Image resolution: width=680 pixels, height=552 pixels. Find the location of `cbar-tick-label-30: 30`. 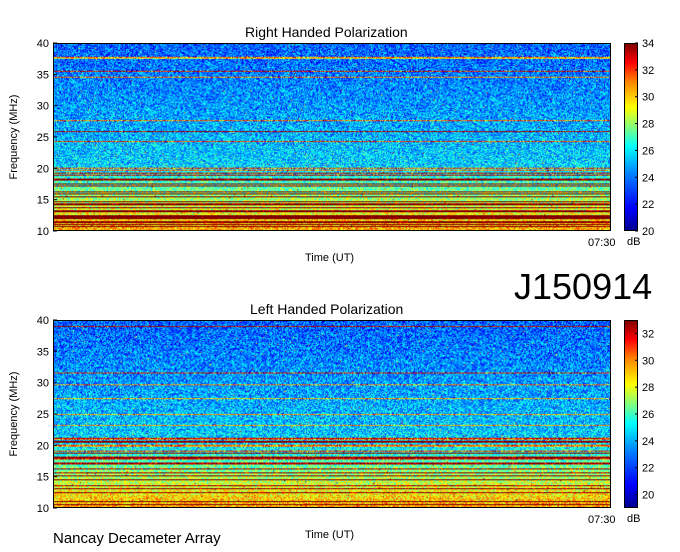

cbar-tick-label-30: 30 is located at coordinates (648, 361).